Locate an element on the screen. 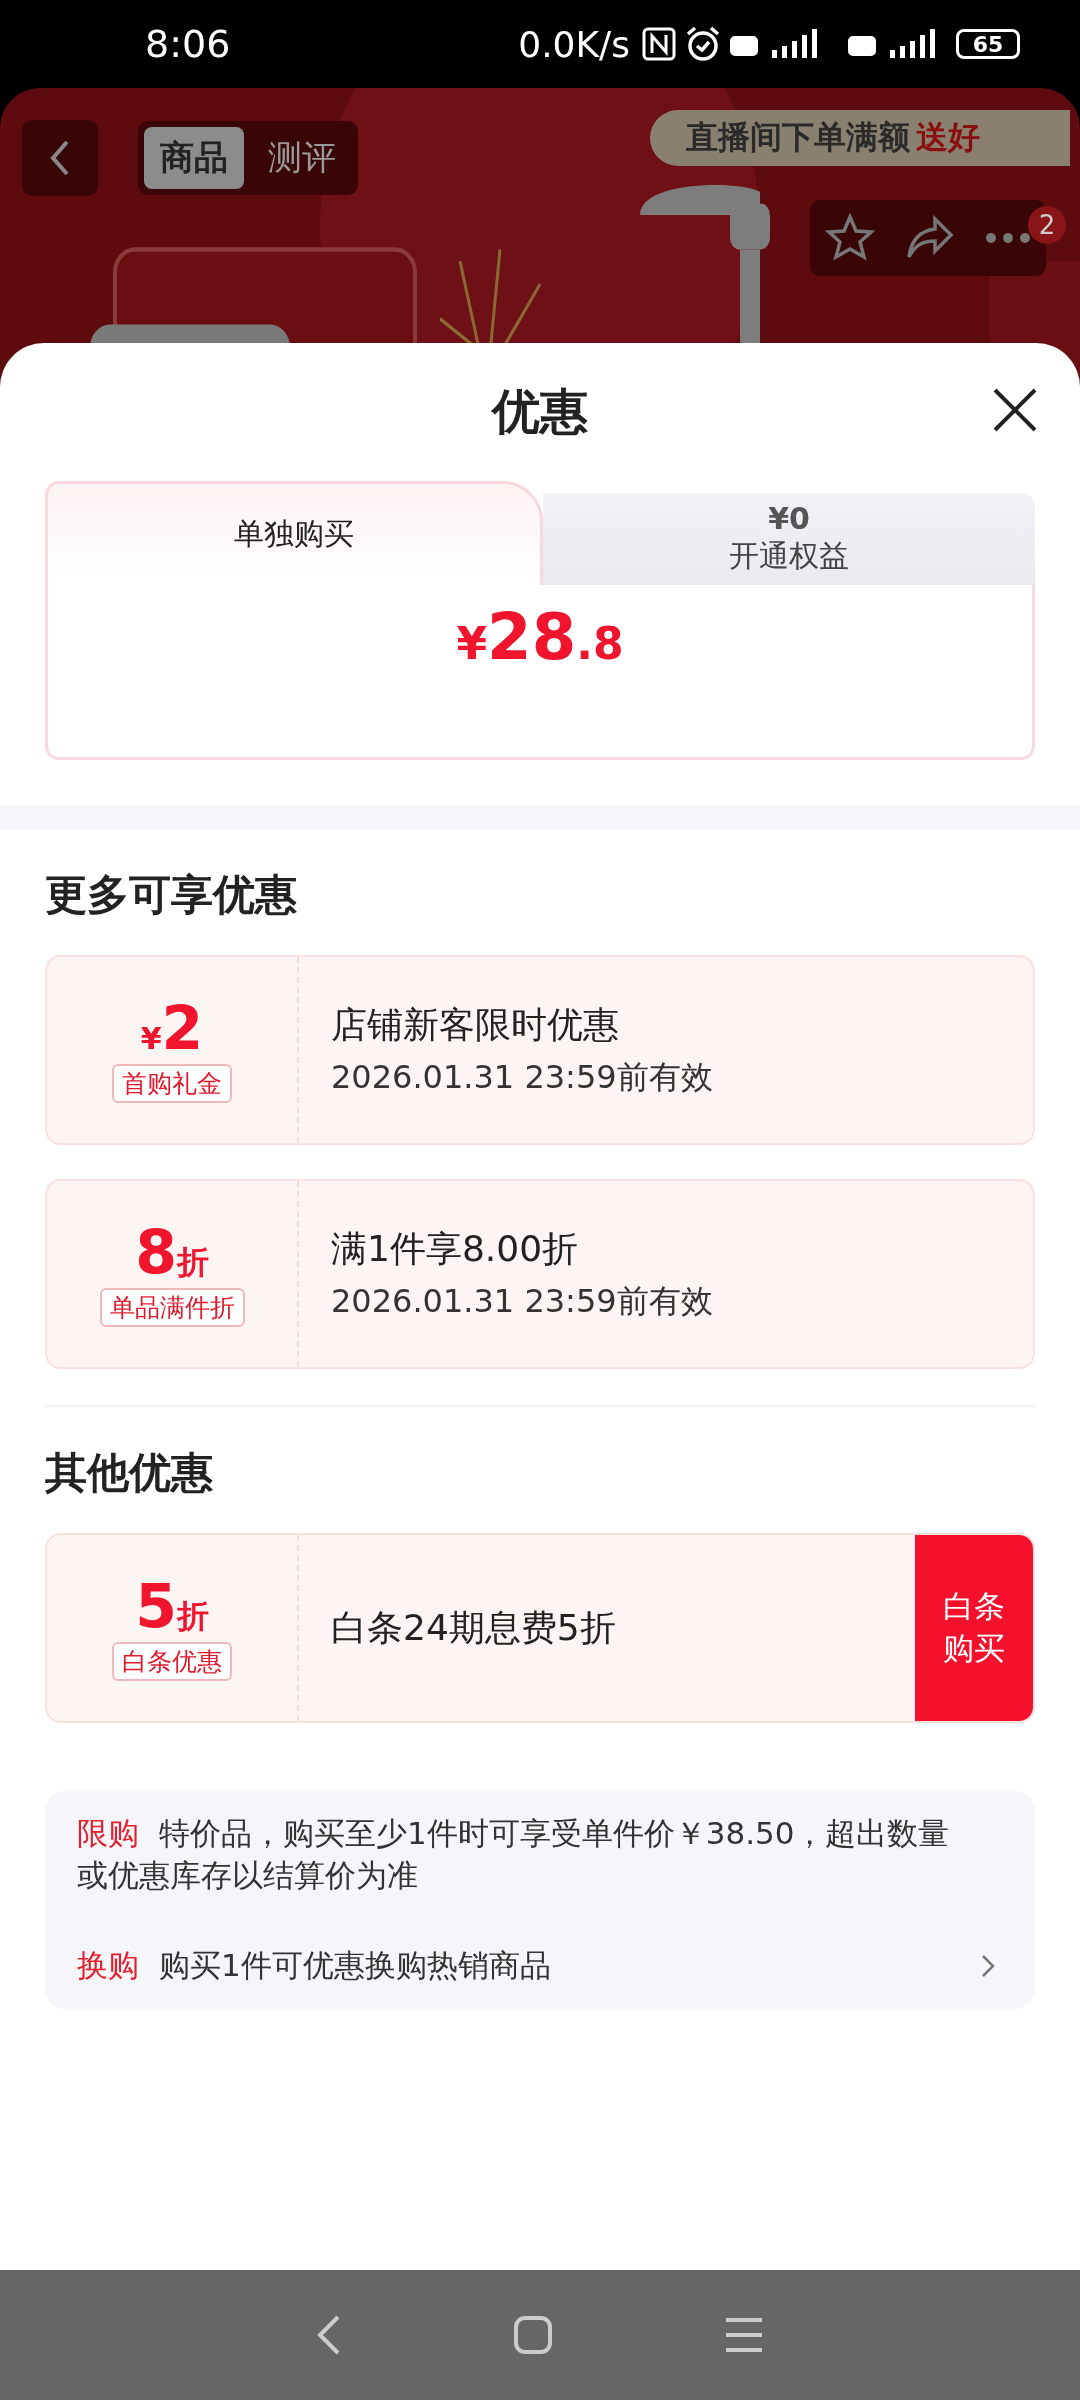  tab: 商品 is located at coordinates (194, 158).